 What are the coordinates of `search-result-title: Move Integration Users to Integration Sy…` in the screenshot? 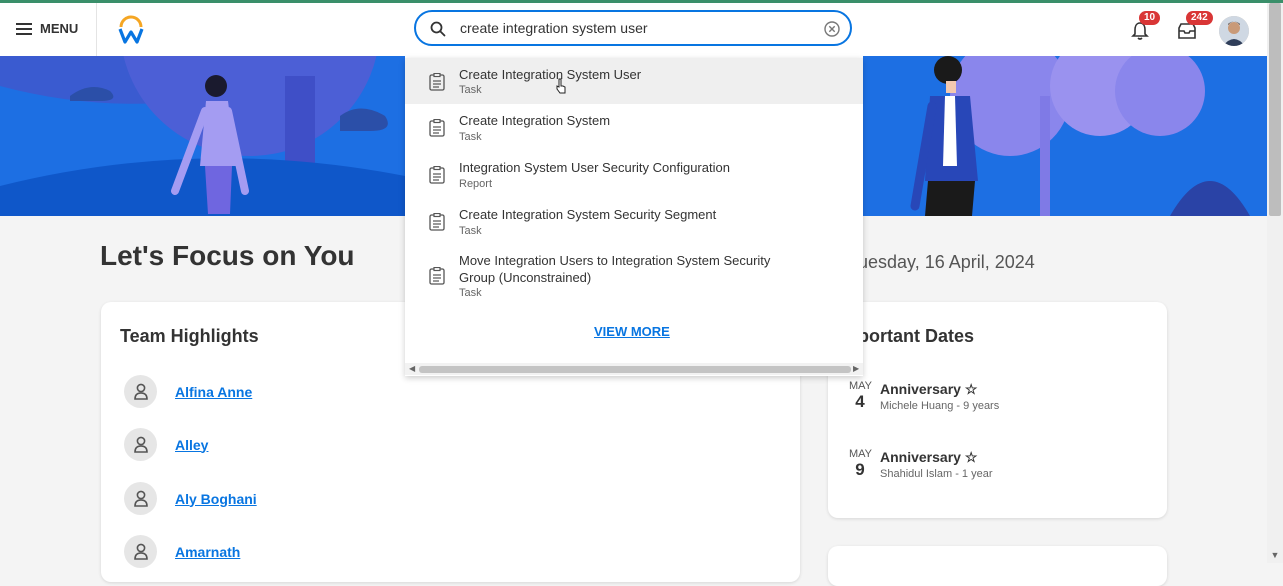 It's located at (615, 269).